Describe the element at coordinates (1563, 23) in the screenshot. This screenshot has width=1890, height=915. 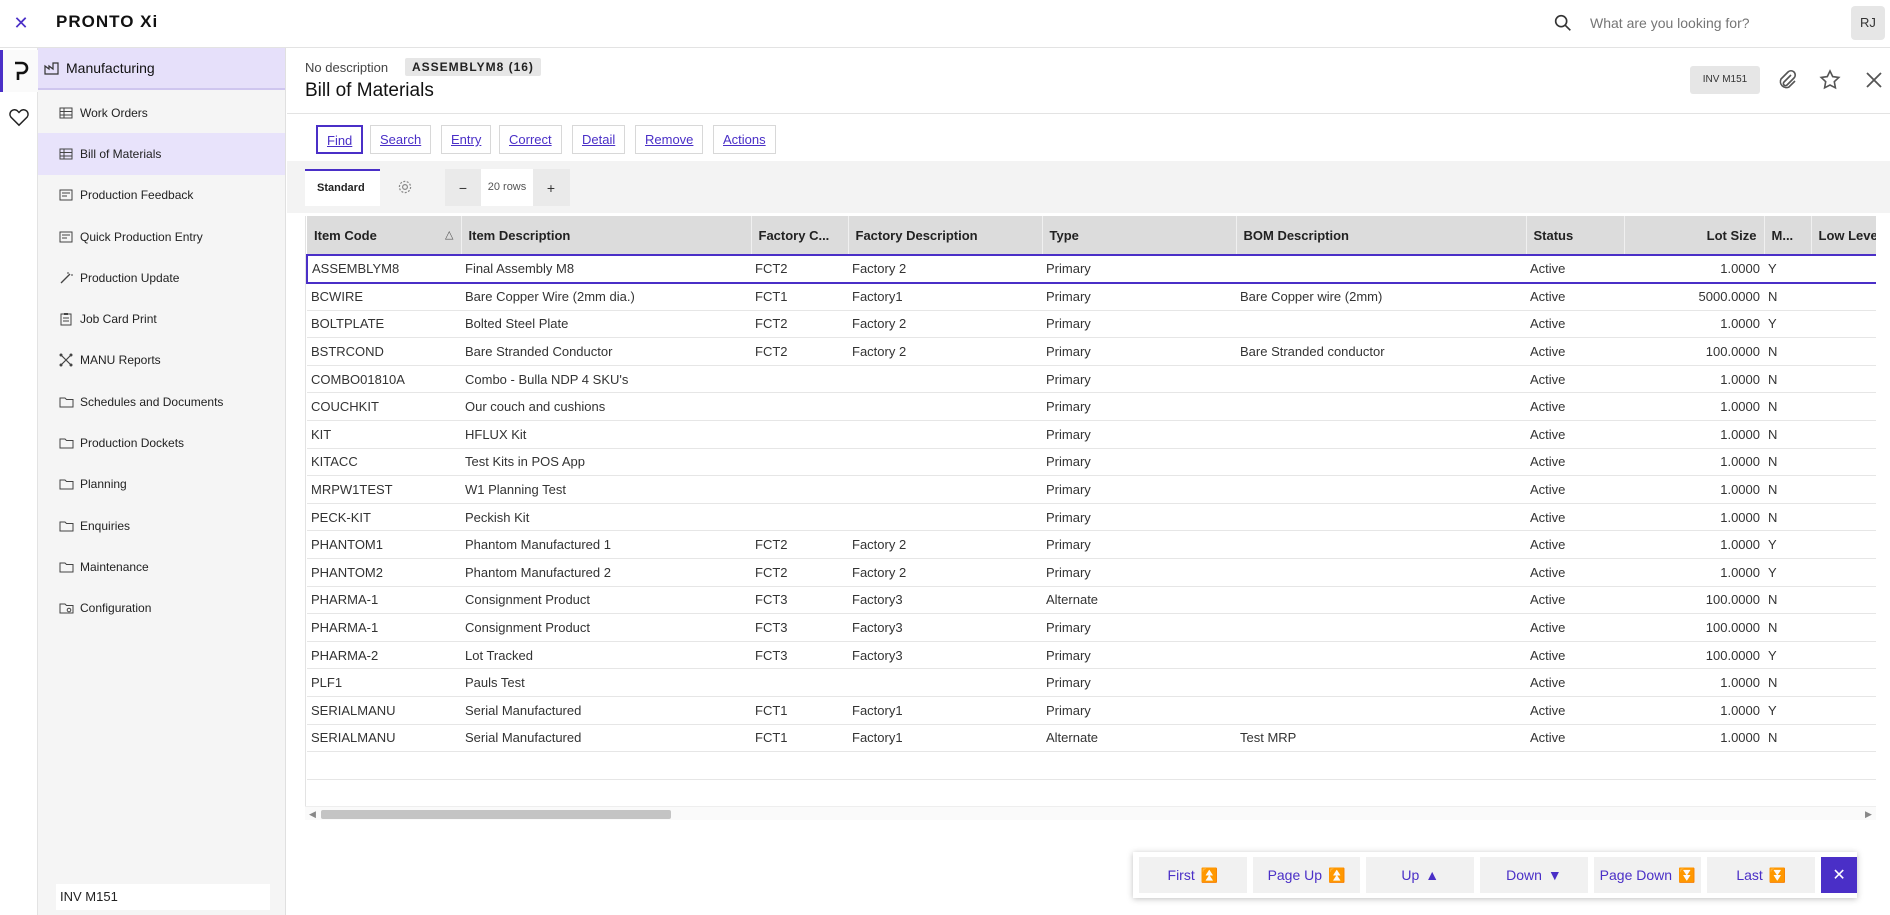
I see `search-icon` at that location.